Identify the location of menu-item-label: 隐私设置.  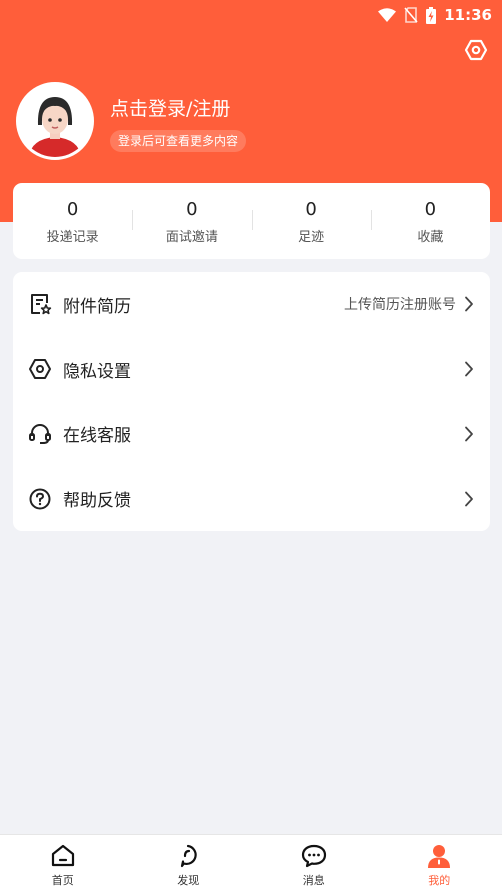
(97, 371).